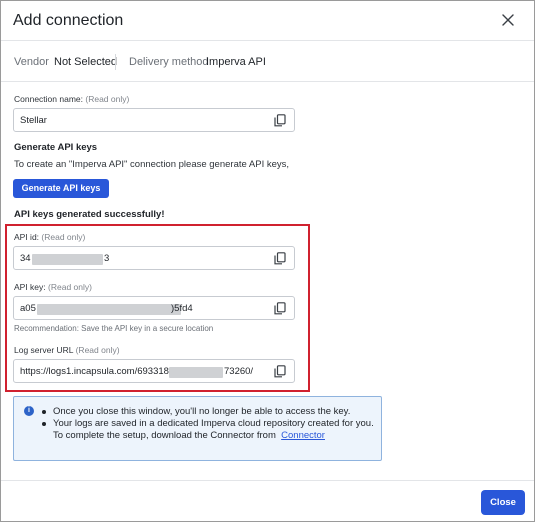  I want to click on connection-name-field: Stellar, so click(154, 120).